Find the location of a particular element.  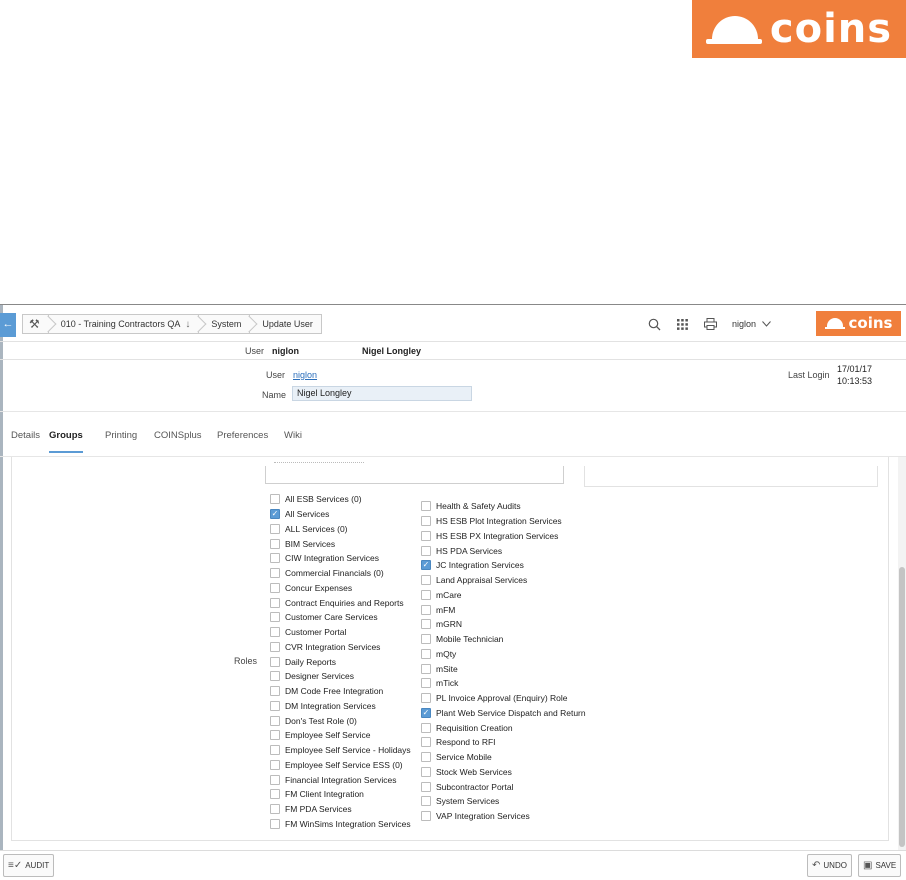

role-item: Daily Reports is located at coordinates (340, 661).